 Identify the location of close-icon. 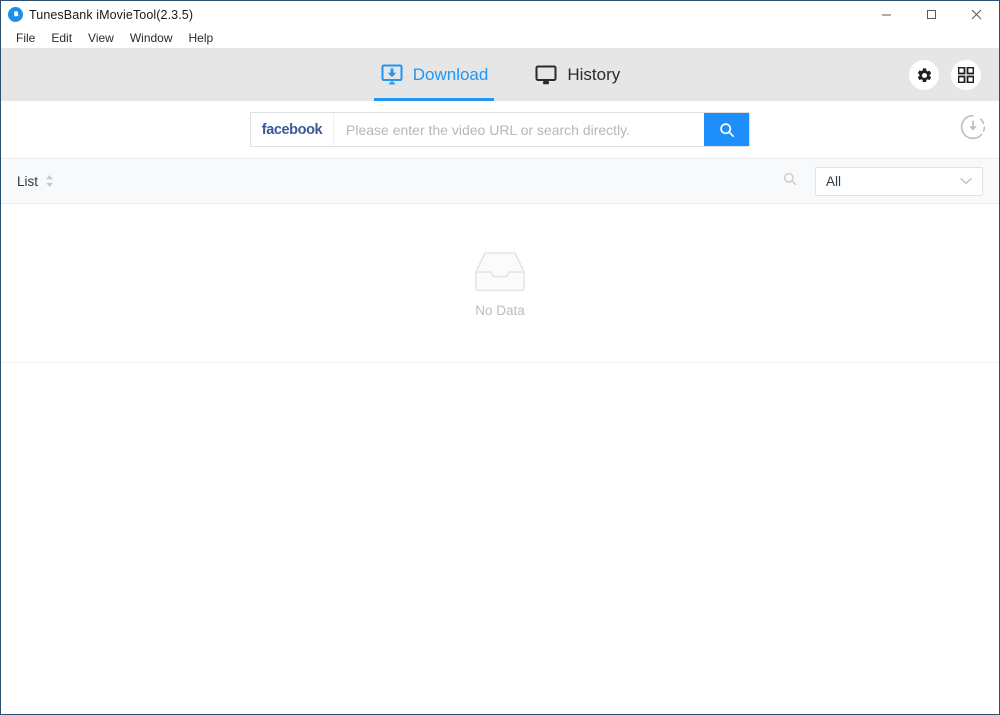
(976, 14).